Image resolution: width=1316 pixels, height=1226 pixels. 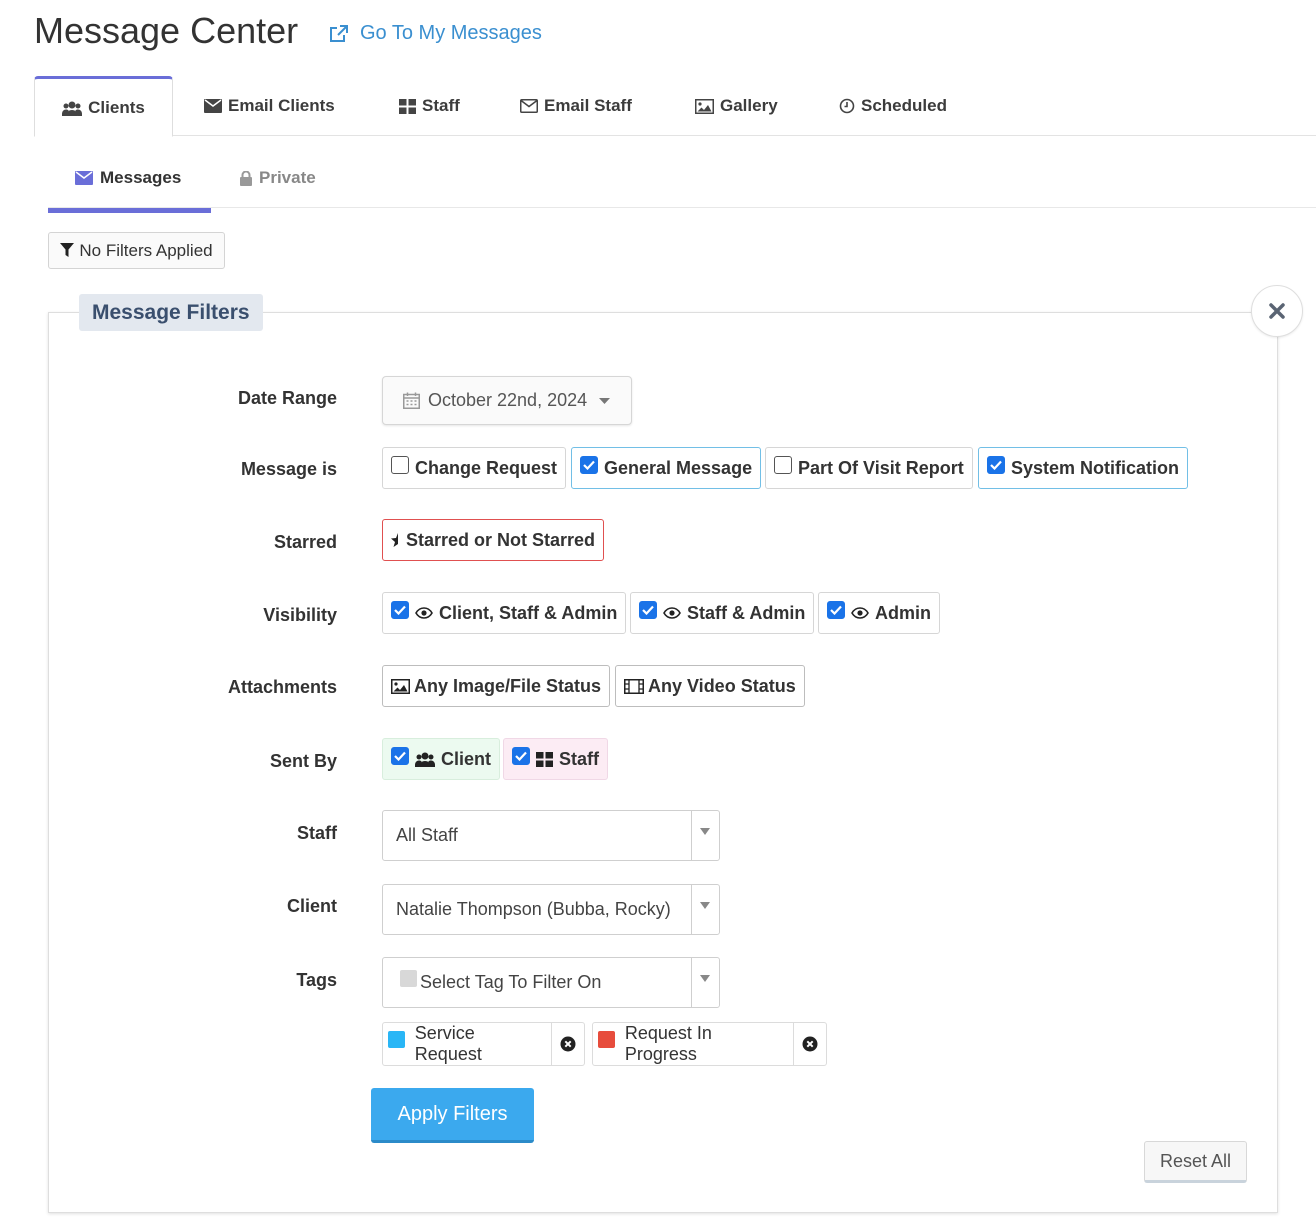 I want to click on apply-filters-button: Apply Filters, so click(x=452, y=1115).